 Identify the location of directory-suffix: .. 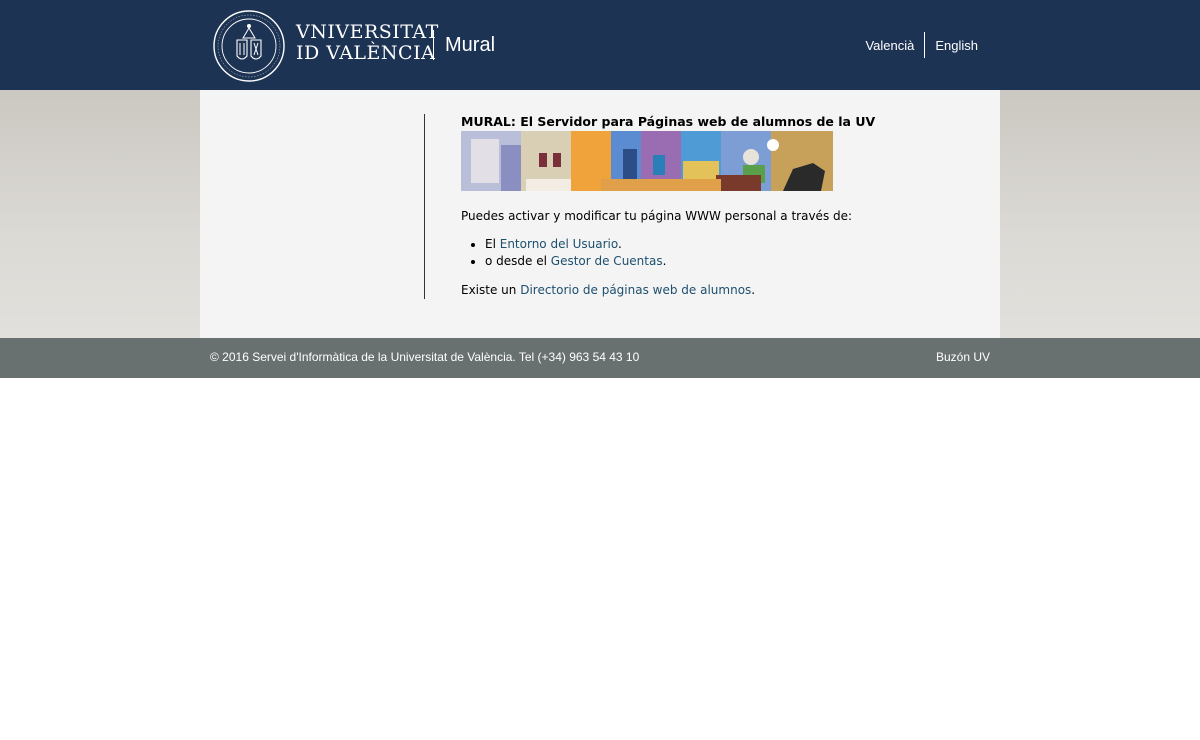
(753, 290).